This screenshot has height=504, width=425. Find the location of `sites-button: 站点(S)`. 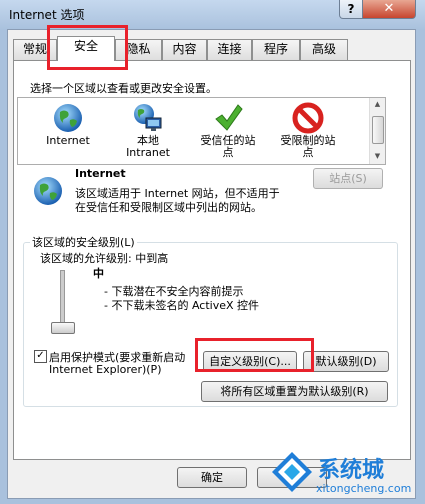

sites-button: 站点(S) is located at coordinates (348, 178).